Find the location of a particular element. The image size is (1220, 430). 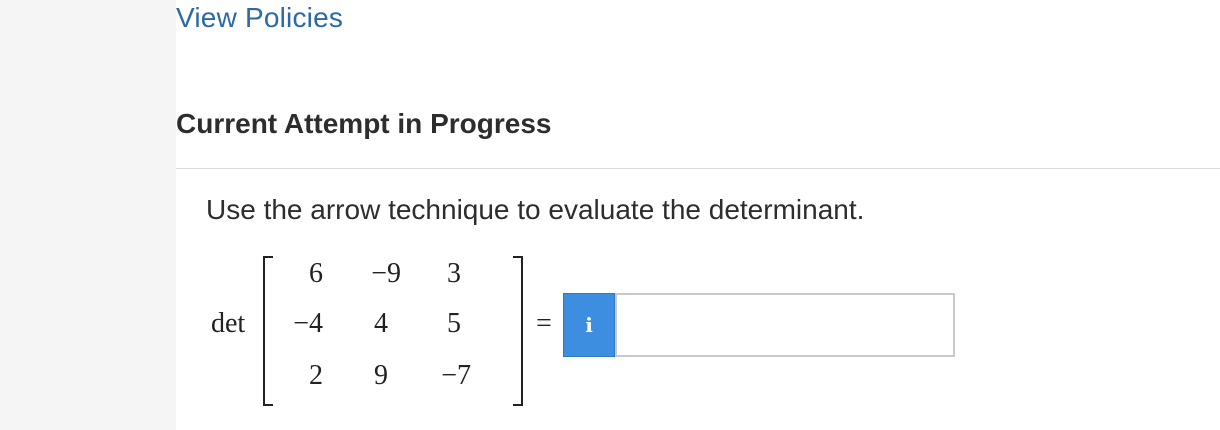

matrix-cell: 5 is located at coordinates (454, 323).